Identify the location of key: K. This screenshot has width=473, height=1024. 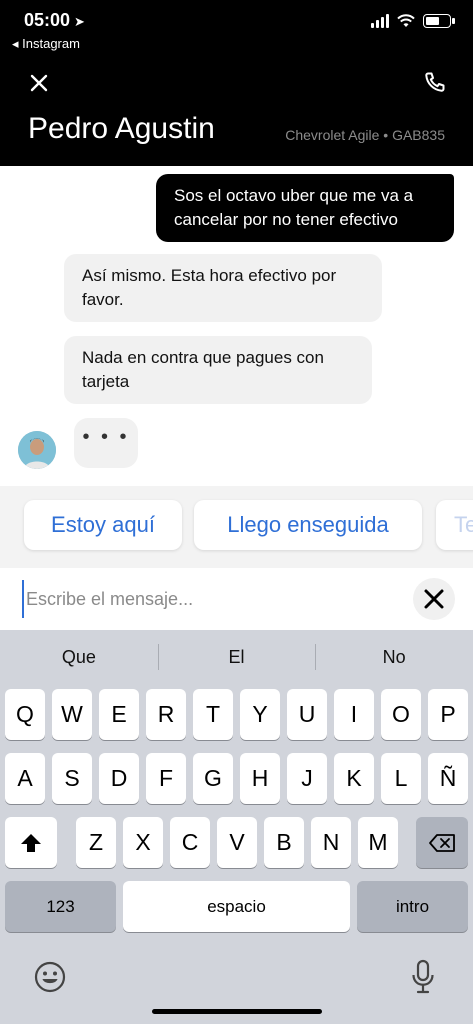
(354, 778).